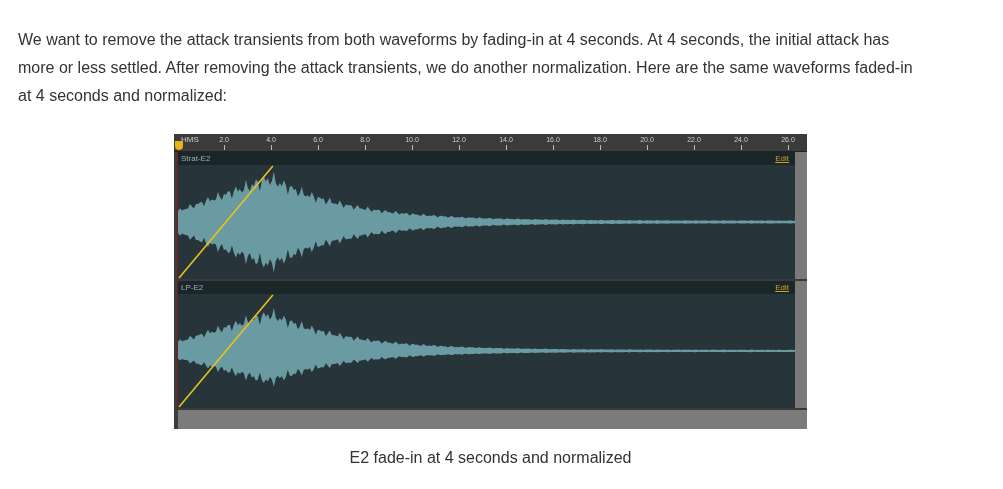  What do you see at coordinates (179, 145) in the screenshot?
I see `playhead-icon` at bounding box center [179, 145].